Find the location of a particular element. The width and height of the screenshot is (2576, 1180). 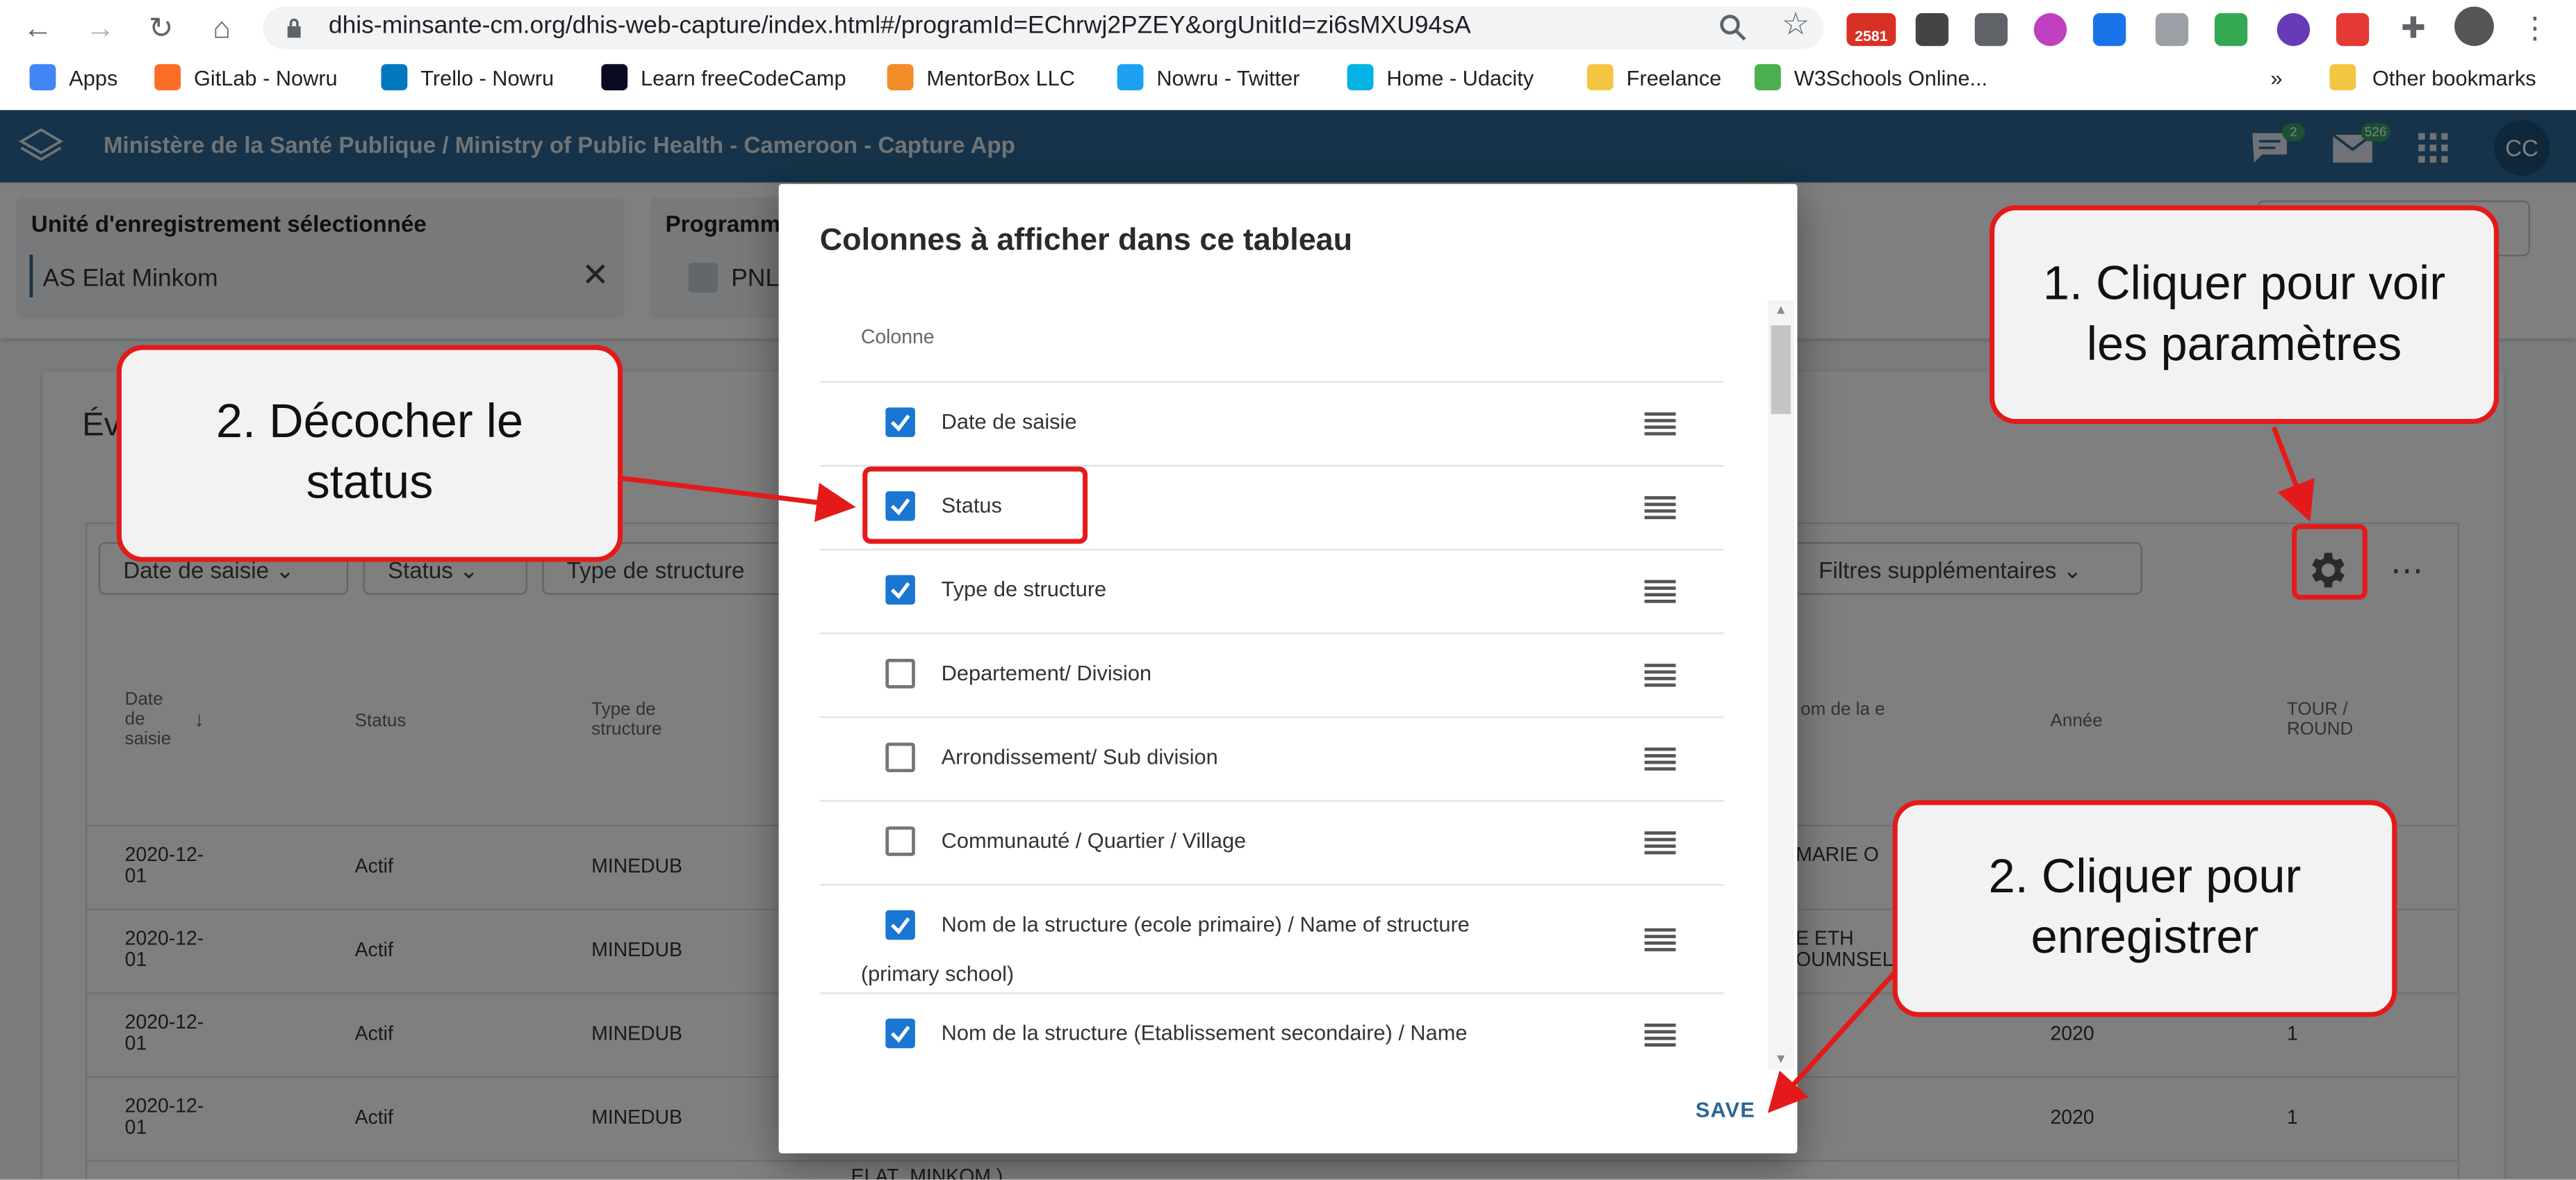

callout-click-save: 2. Cliquer pour enregistrer is located at coordinates (2144, 908).